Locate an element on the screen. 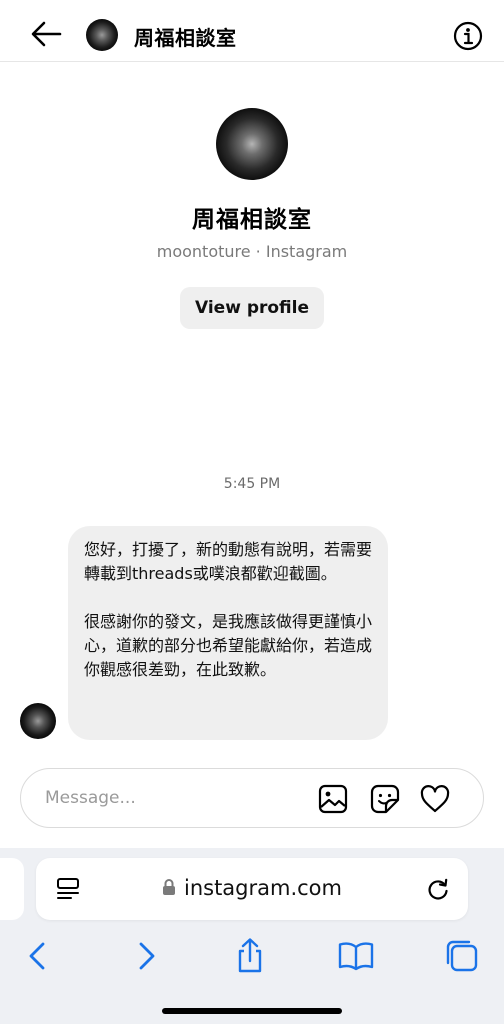 This screenshot has width=504, height=1024. book-icon is located at coordinates (356, 956).